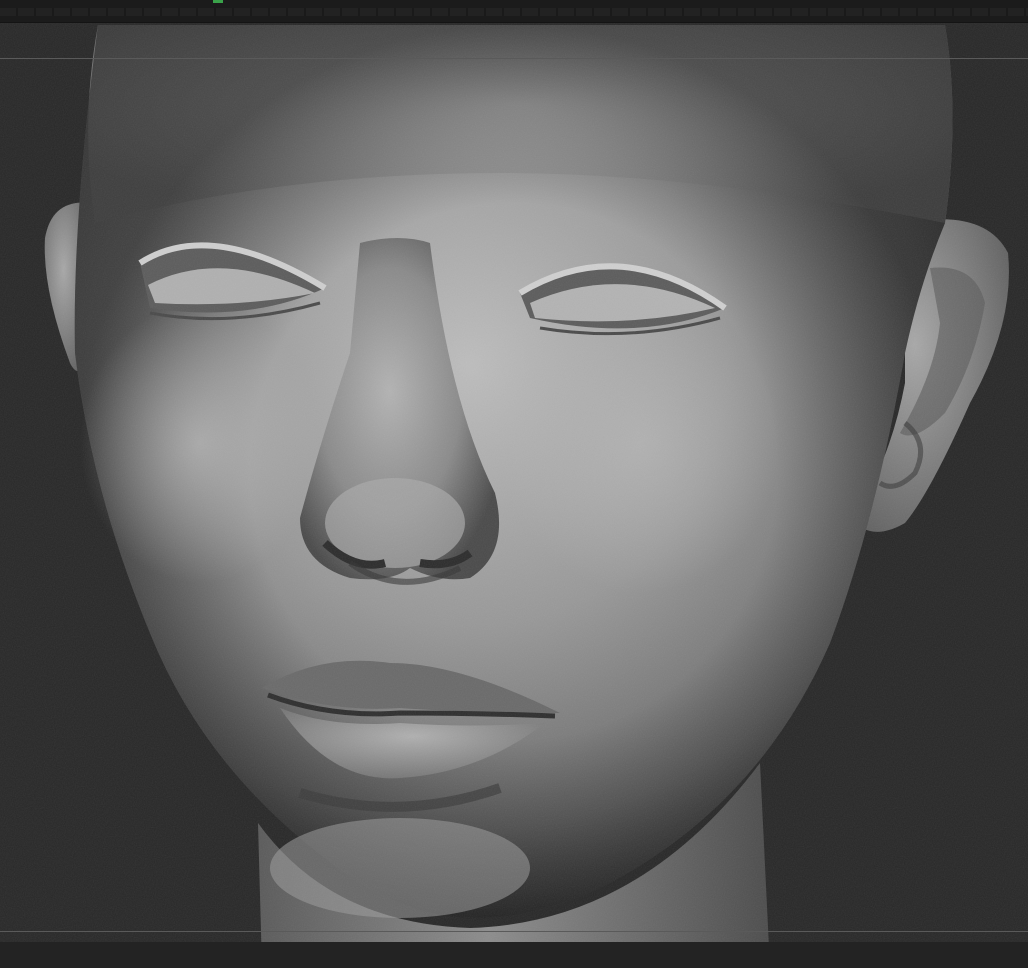 Image resolution: width=1028 pixels, height=968 pixels. Describe the element at coordinates (514, 58) in the screenshot. I see `guide-line-top` at that location.